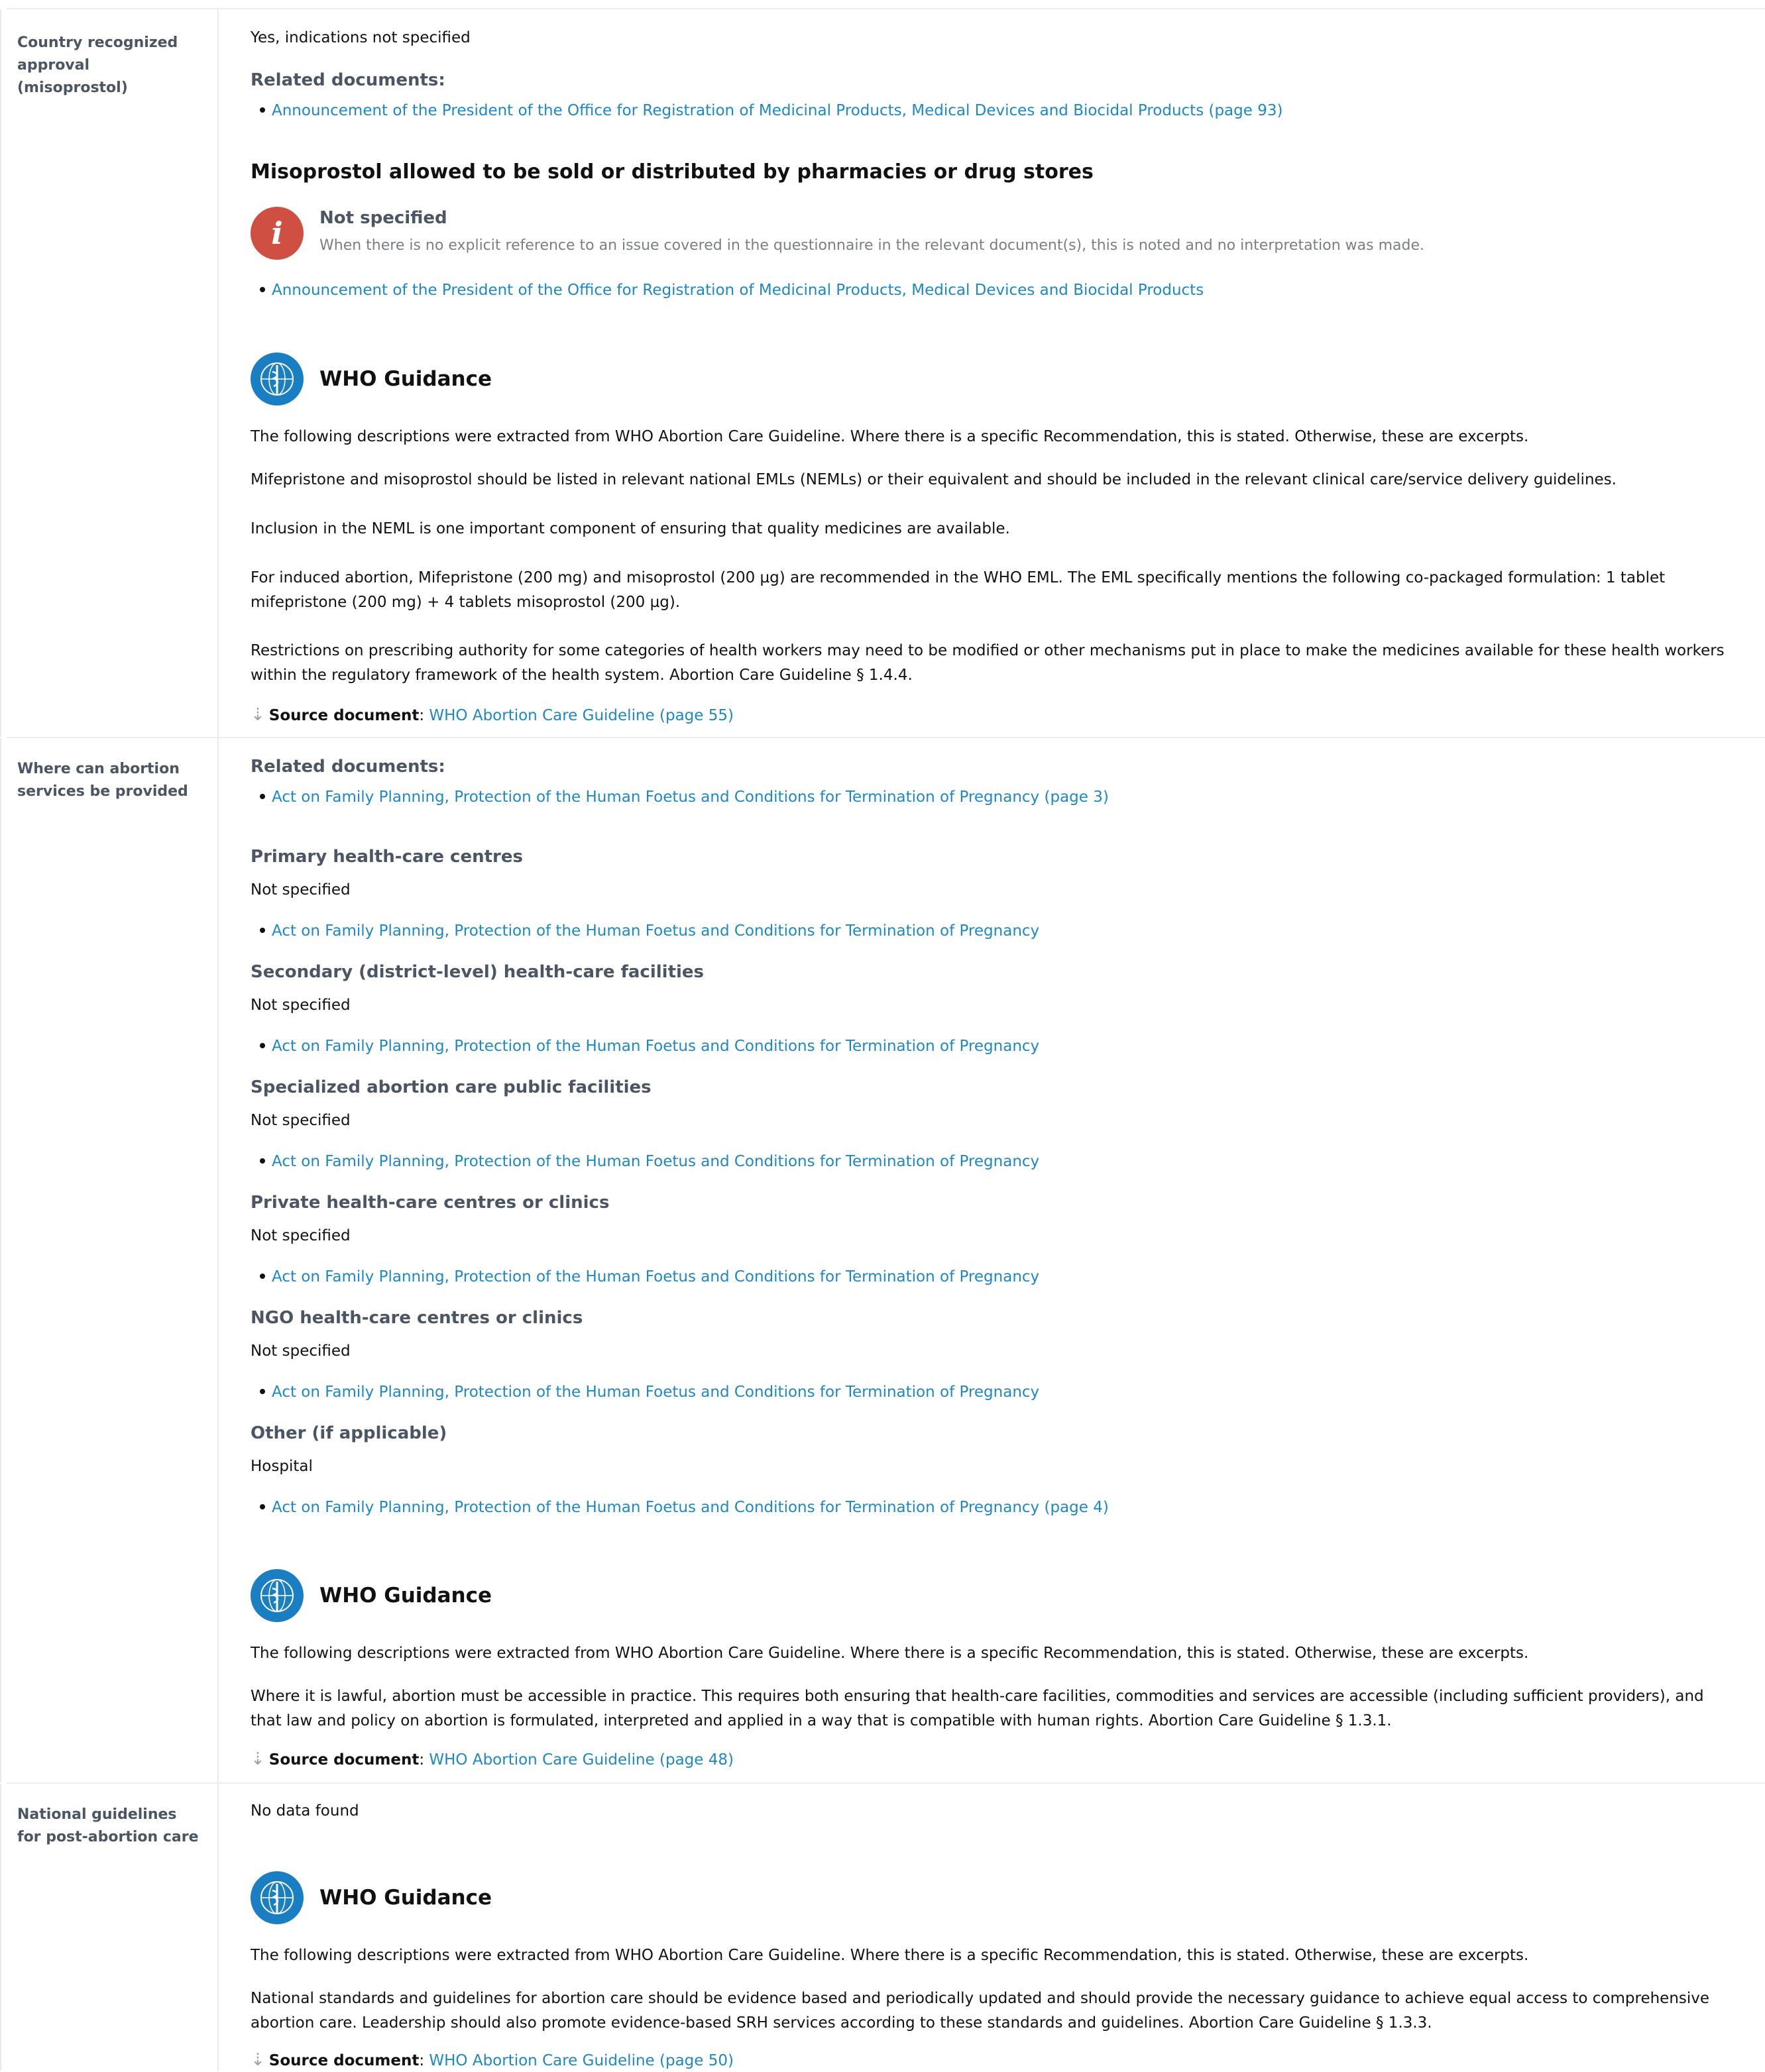 The width and height of the screenshot is (1765, 2072). What do you see at coordinates (361, 37) in the screenshot?
I see `answer-text: Yes, indications not specified` at bounding box center [361, 37].